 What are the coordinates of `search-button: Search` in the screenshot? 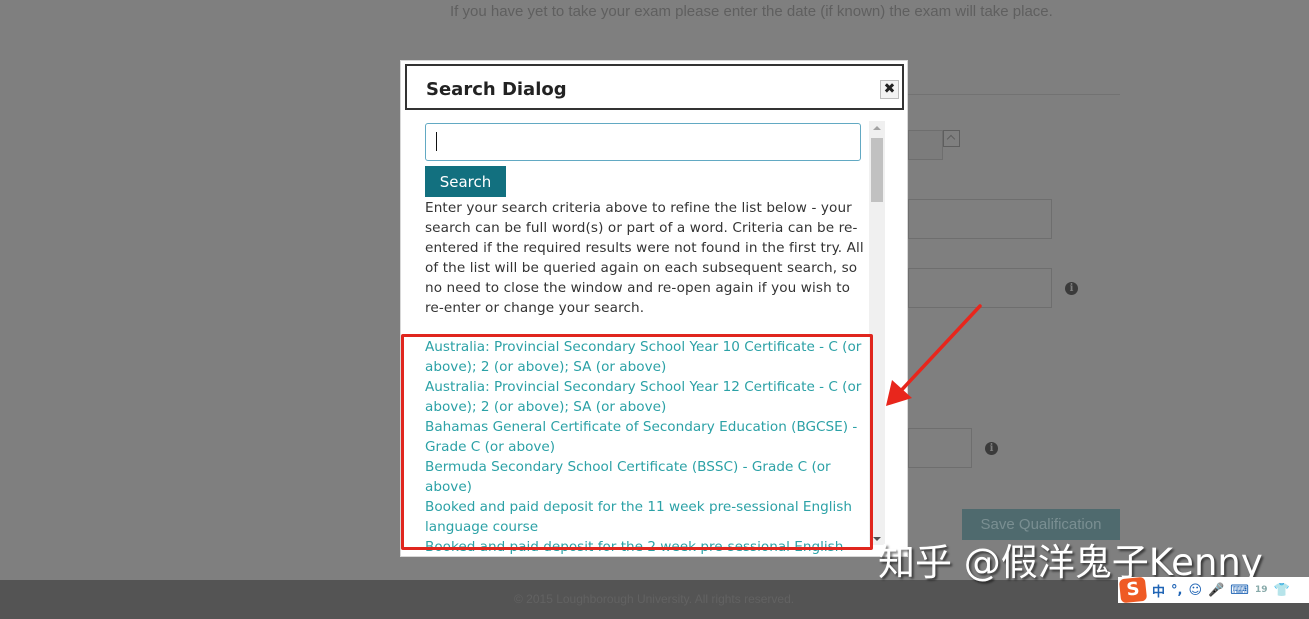 It's located at (465, 181).